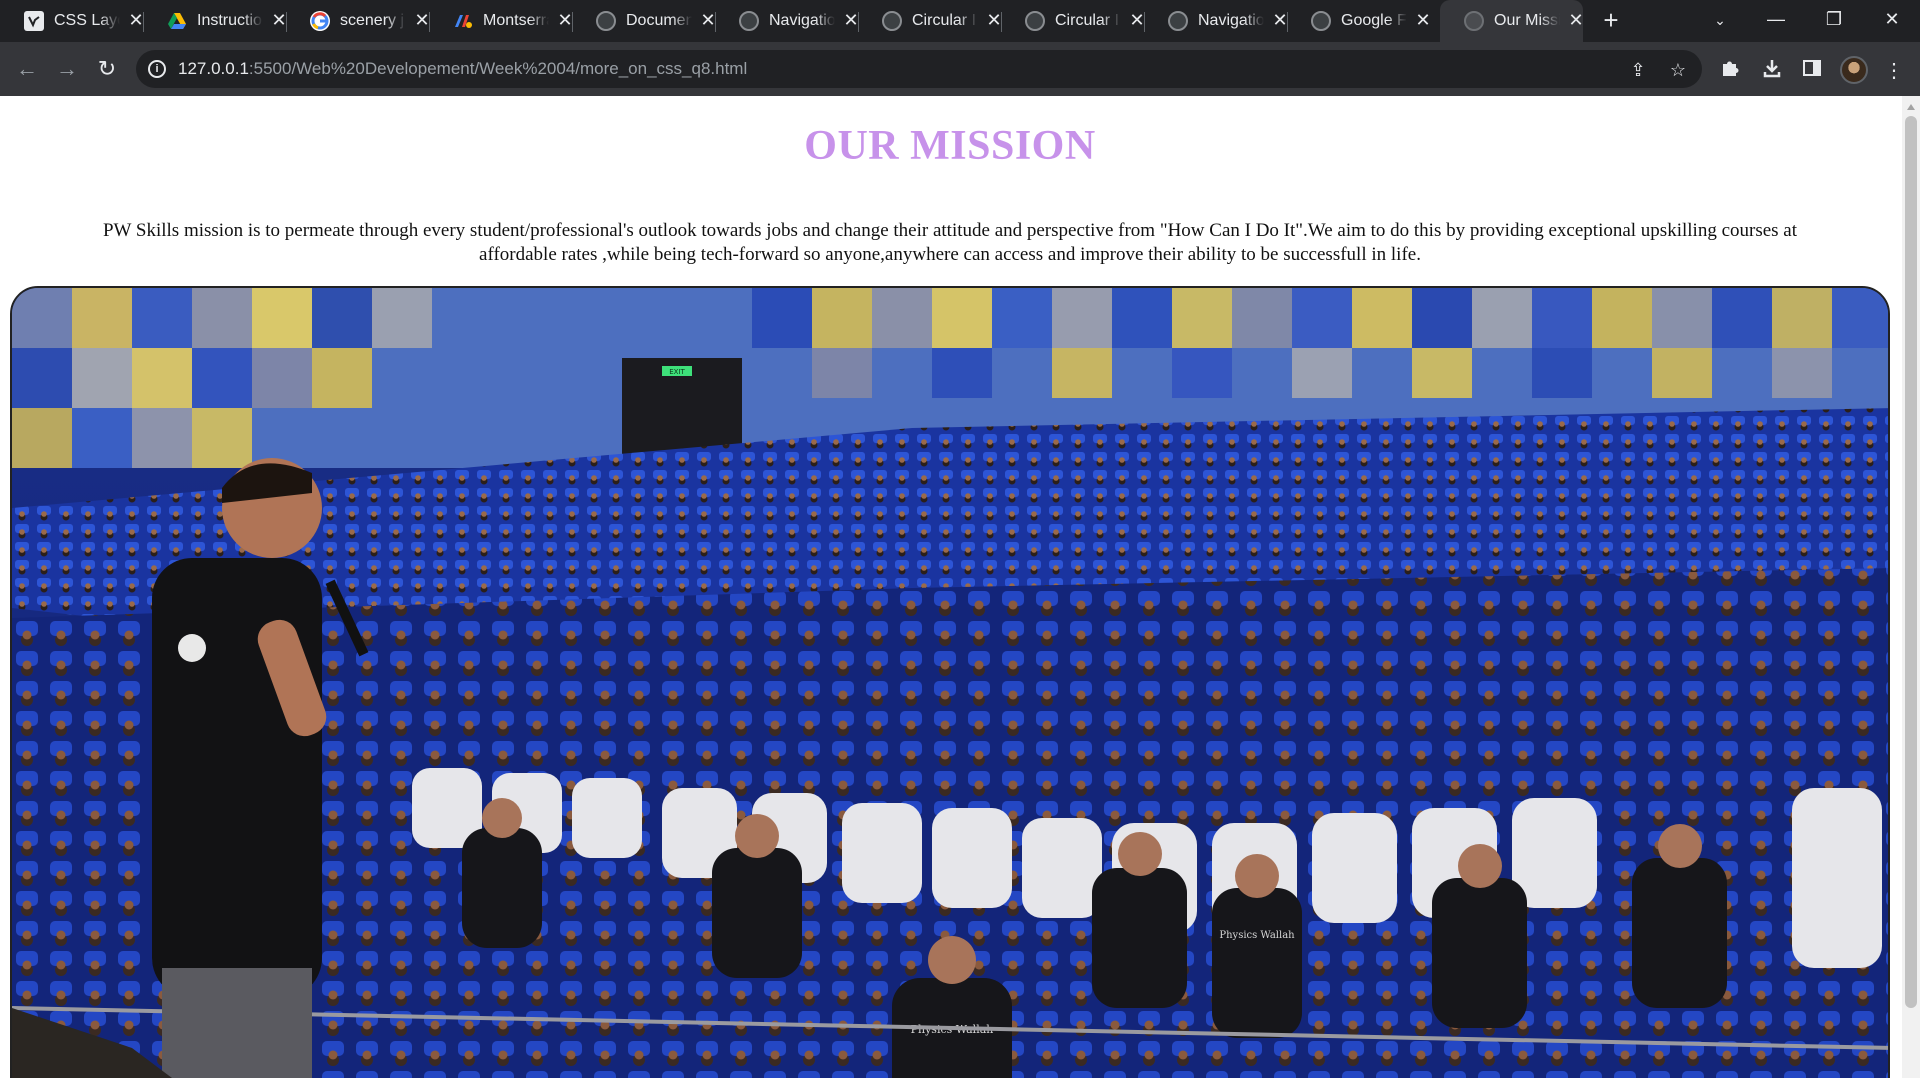 Image resolution: width=1920 pixels, height=1078 pixels. What do you see at coordinates (177, 21) in the screenshot?
I see `google-drive-icon` at bounding box center [177, 21].